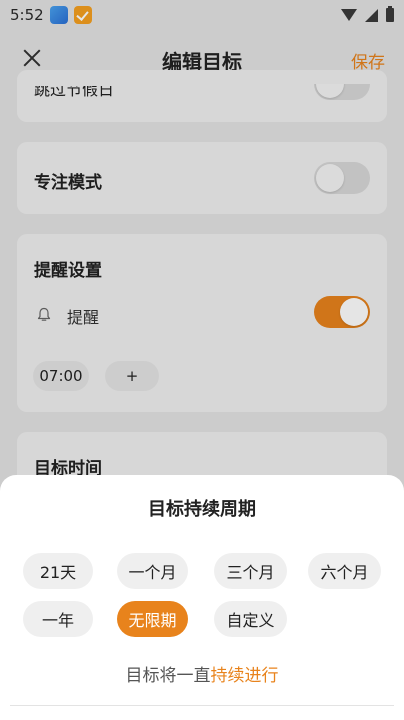 The height and width of the screenshot is (720, 404). I want to click on duration-description: 目标将一直持续进行, so click(202, 673).